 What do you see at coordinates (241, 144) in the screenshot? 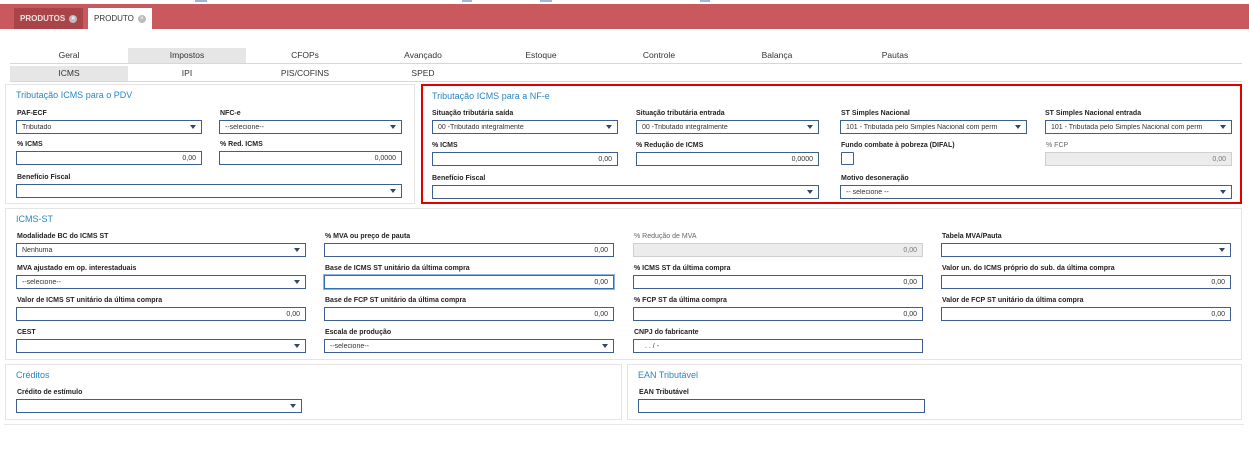
I see `red-icms-label: % Red. ICMS` at bounding box center [241, 144].